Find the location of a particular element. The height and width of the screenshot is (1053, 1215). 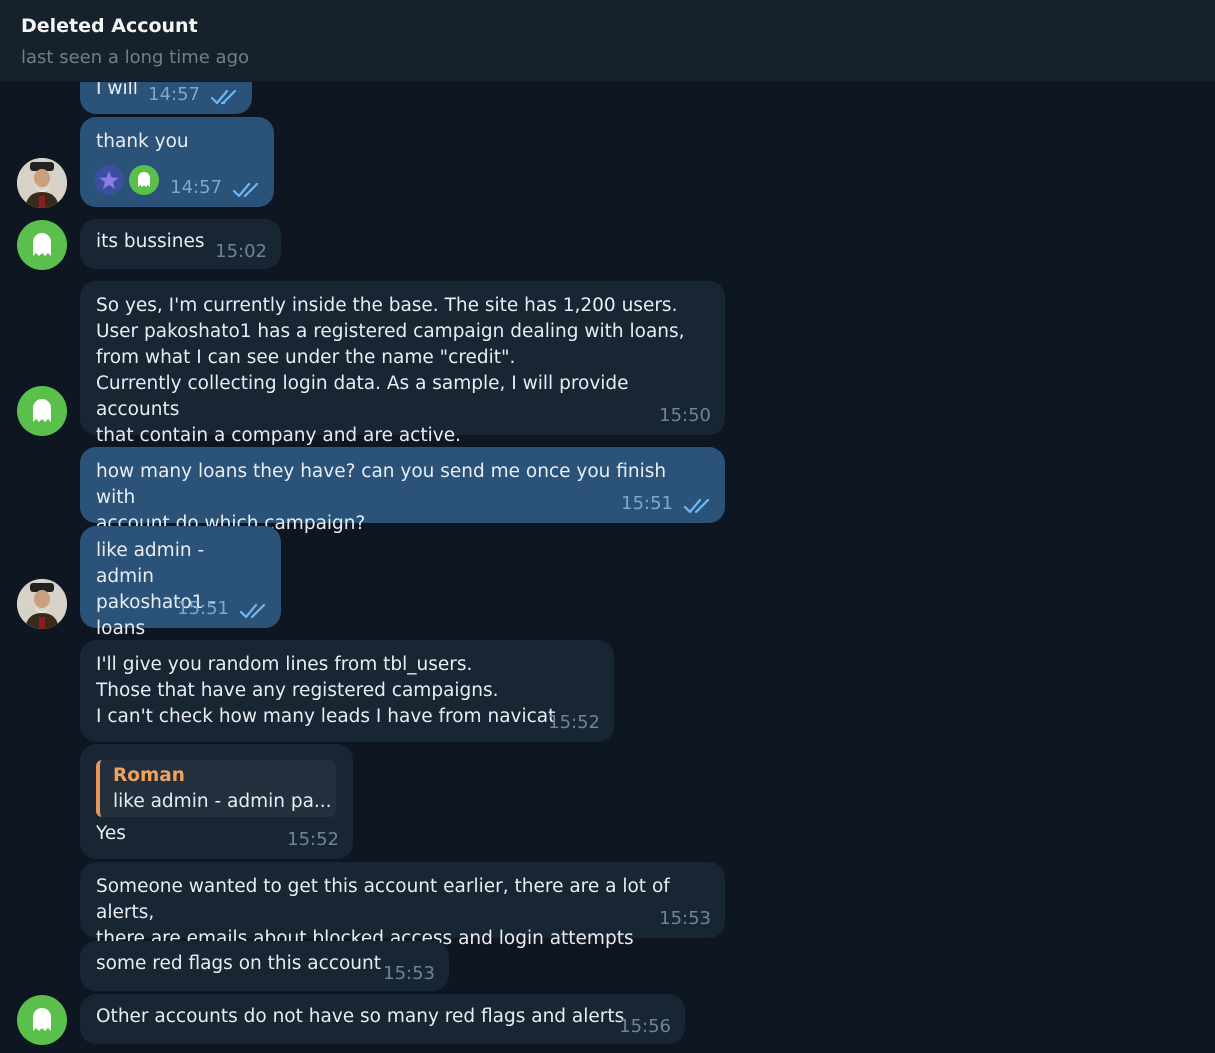

chat-status: last seen a long time ago is located at coordinates (135, 57).